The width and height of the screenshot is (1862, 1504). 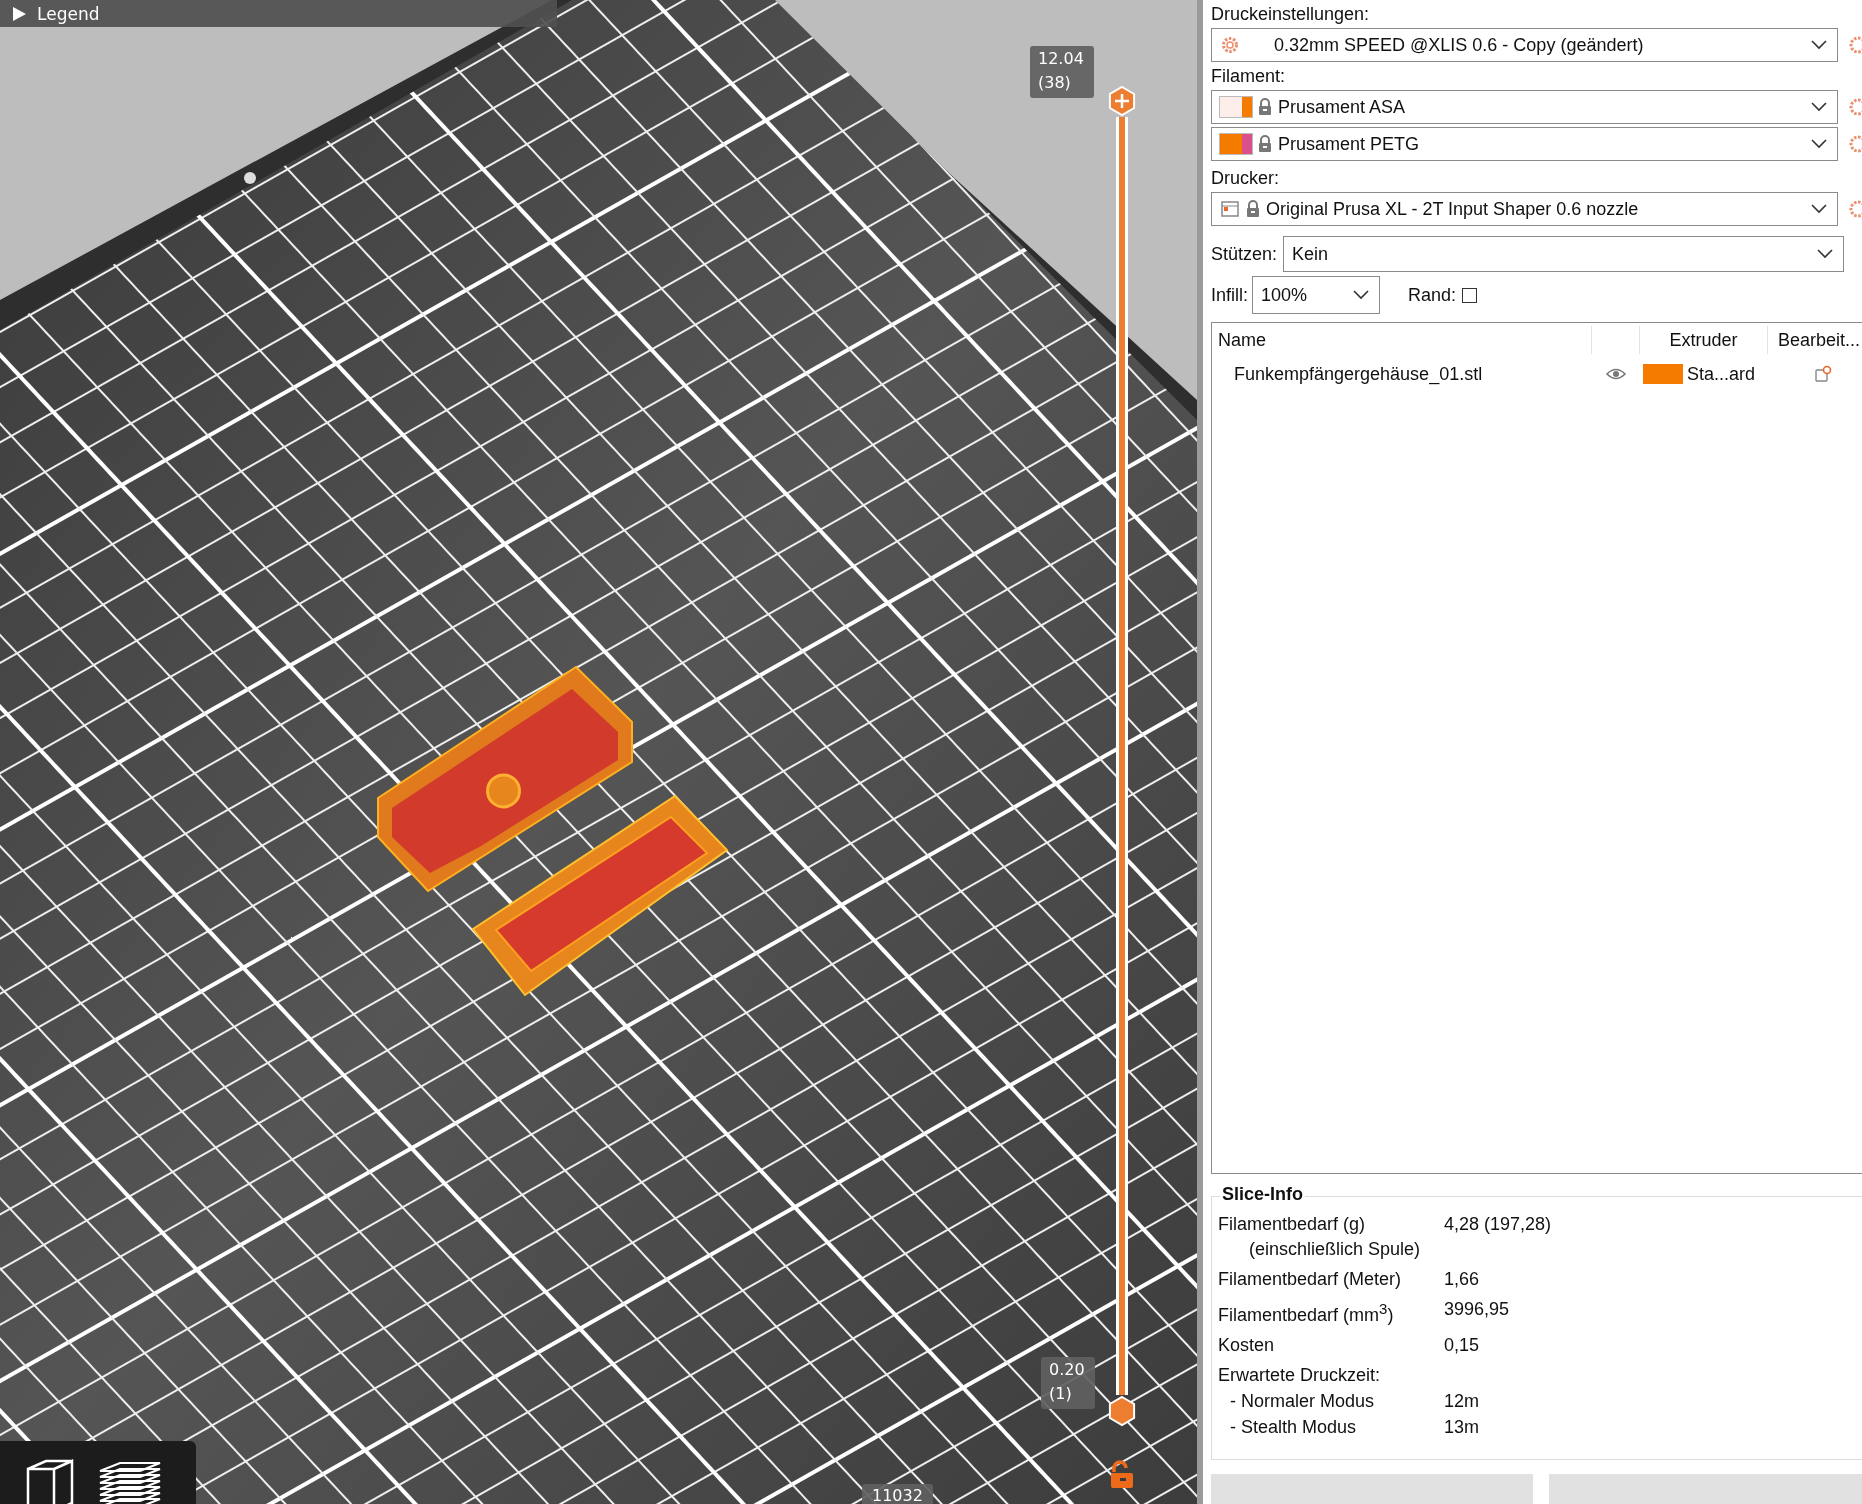 I want to click on info-value: 1,66, so click(x=1462, y=1279).